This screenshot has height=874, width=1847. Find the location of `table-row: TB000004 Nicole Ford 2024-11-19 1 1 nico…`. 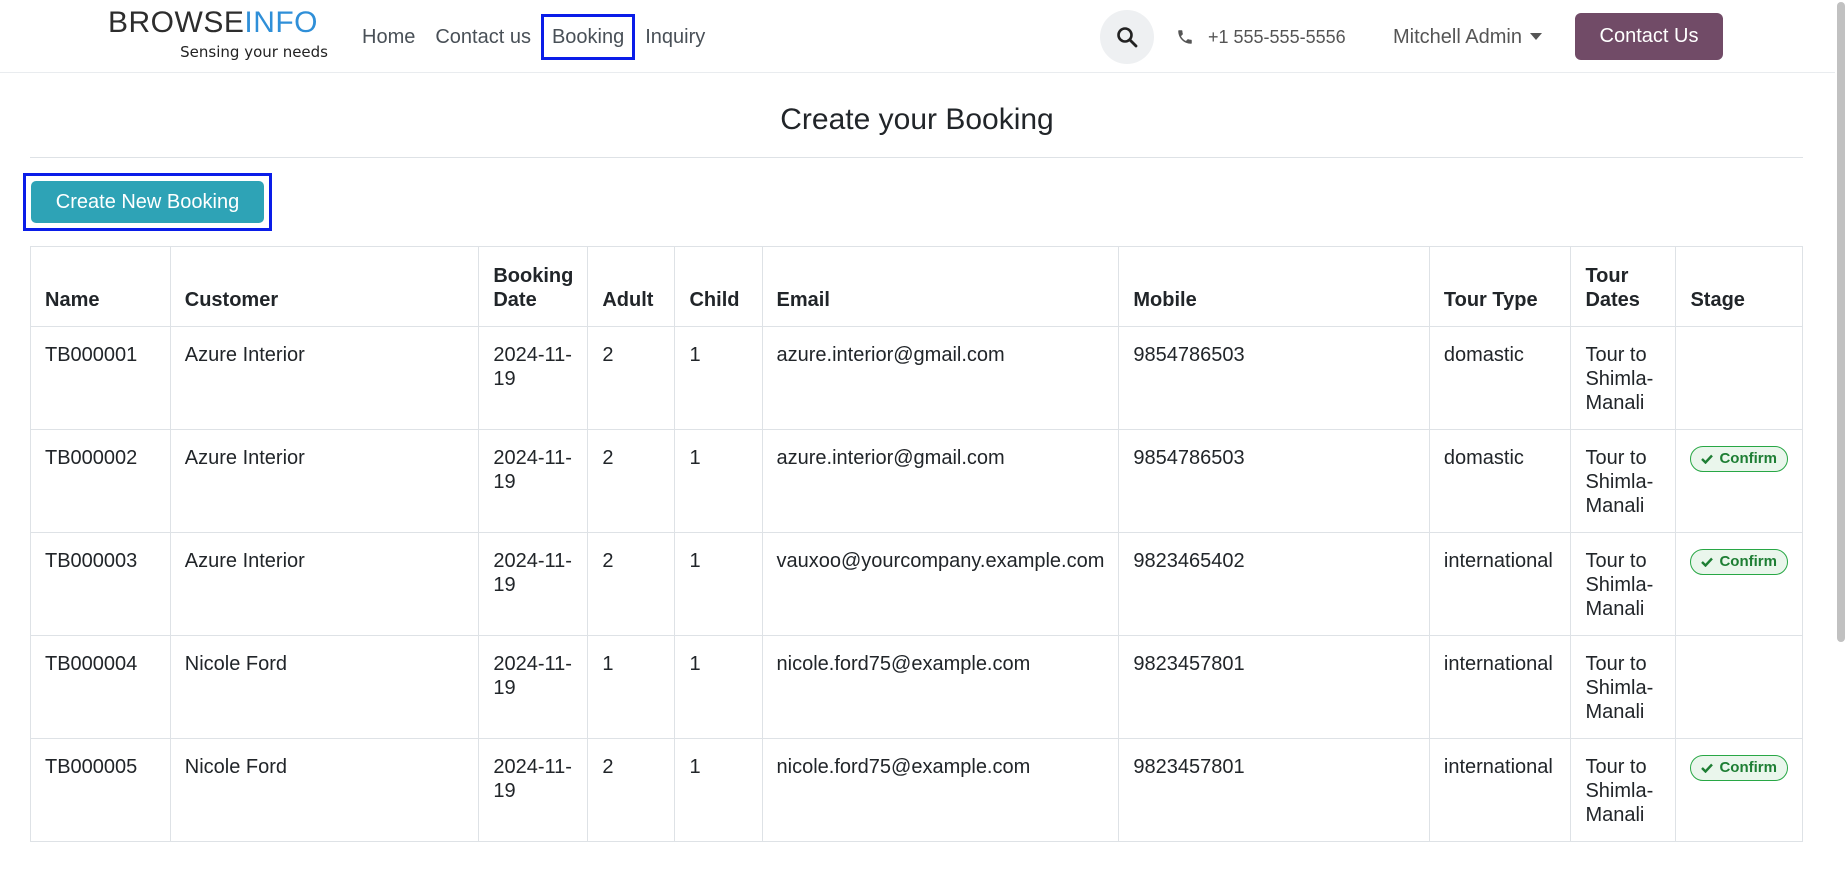

table-row: TB000004 Nicole Ford 2024-11-19 1 1 nico… is located at coordinates (916, 687).